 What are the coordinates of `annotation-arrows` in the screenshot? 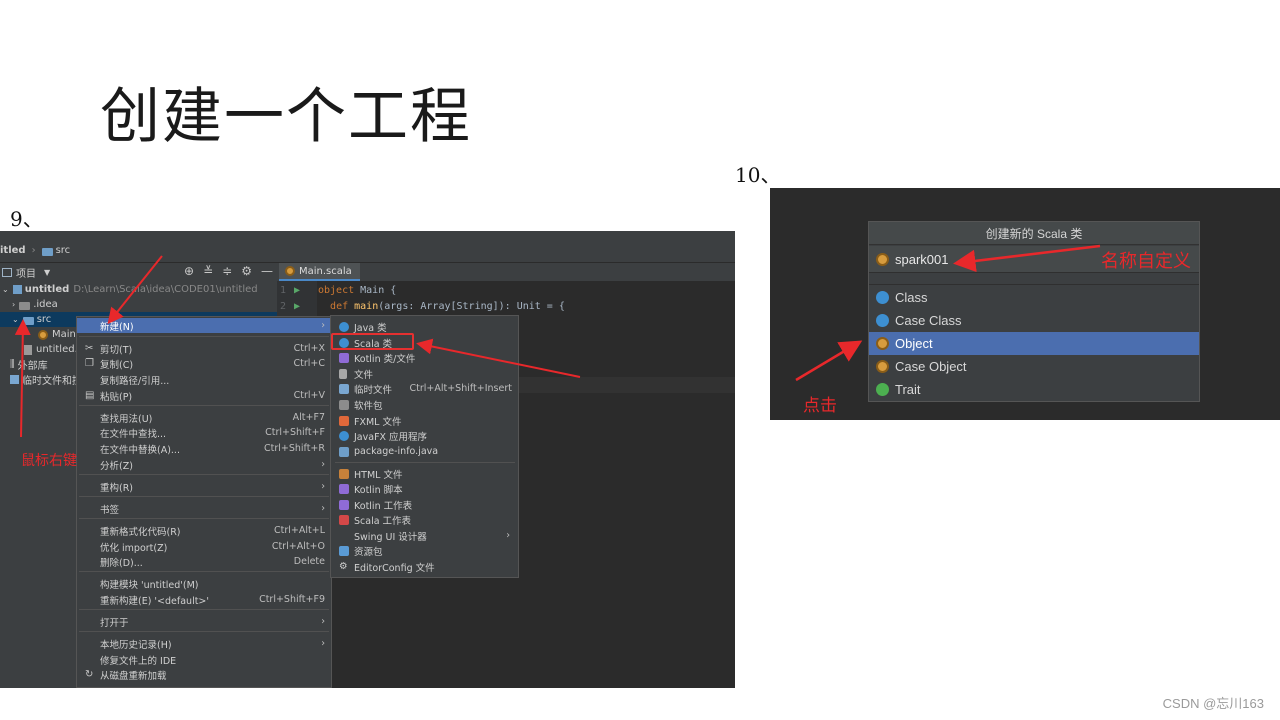 It's located at (297, 346).